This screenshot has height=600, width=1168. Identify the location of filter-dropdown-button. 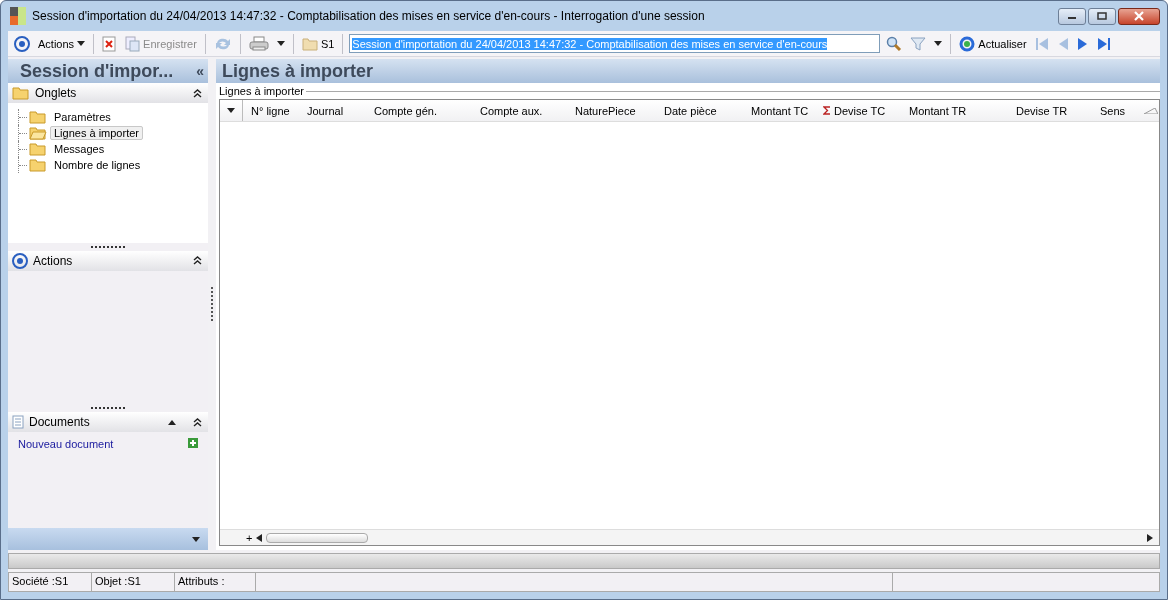
(938, 43).